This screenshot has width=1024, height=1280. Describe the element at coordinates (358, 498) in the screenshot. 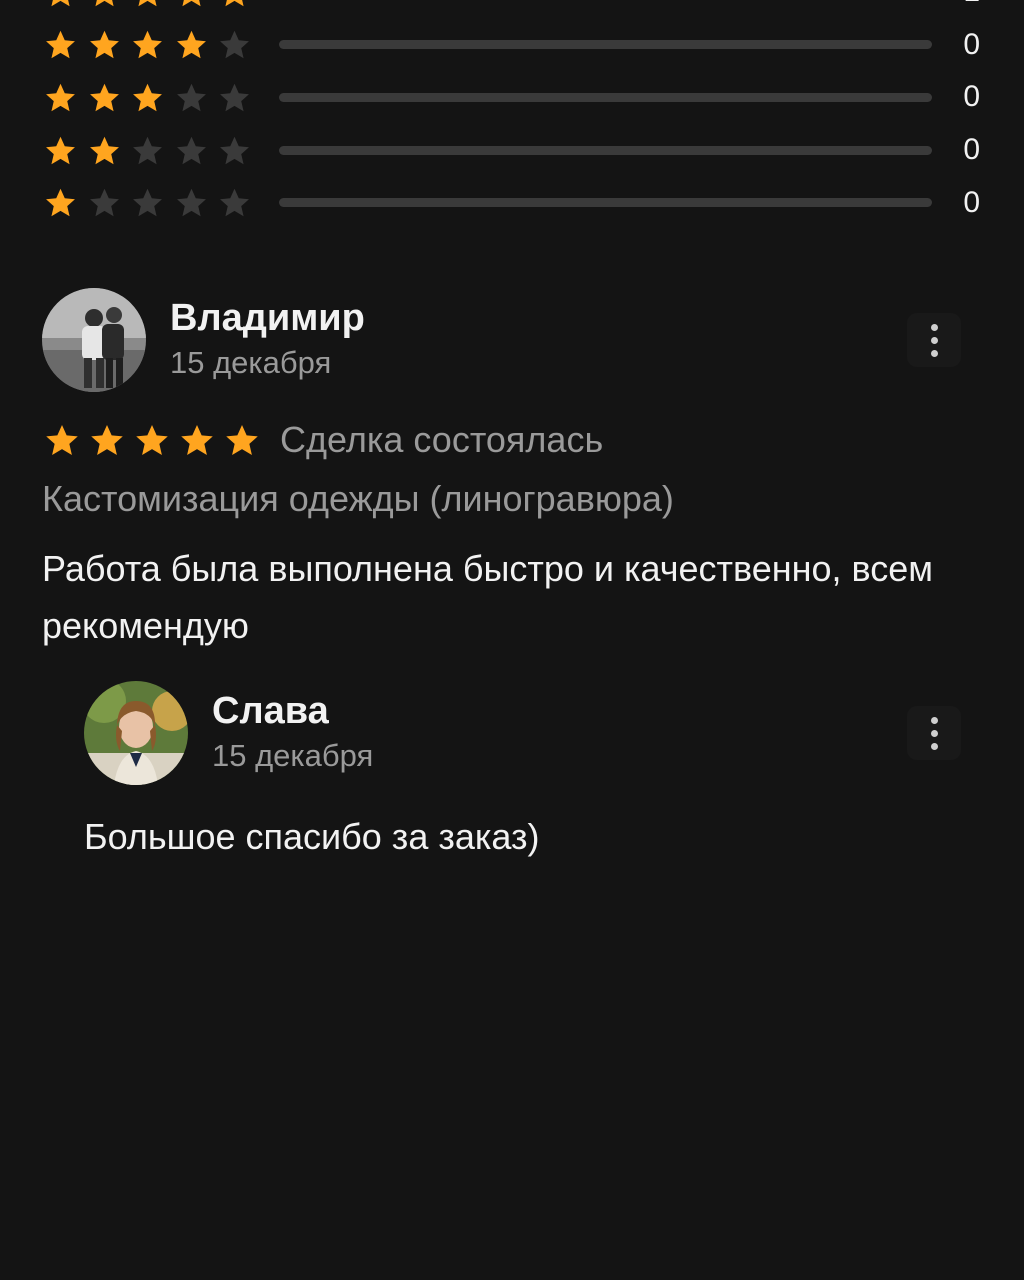

I see `review-service-name: Кастомизация одежды (линогравюра)` at that location.